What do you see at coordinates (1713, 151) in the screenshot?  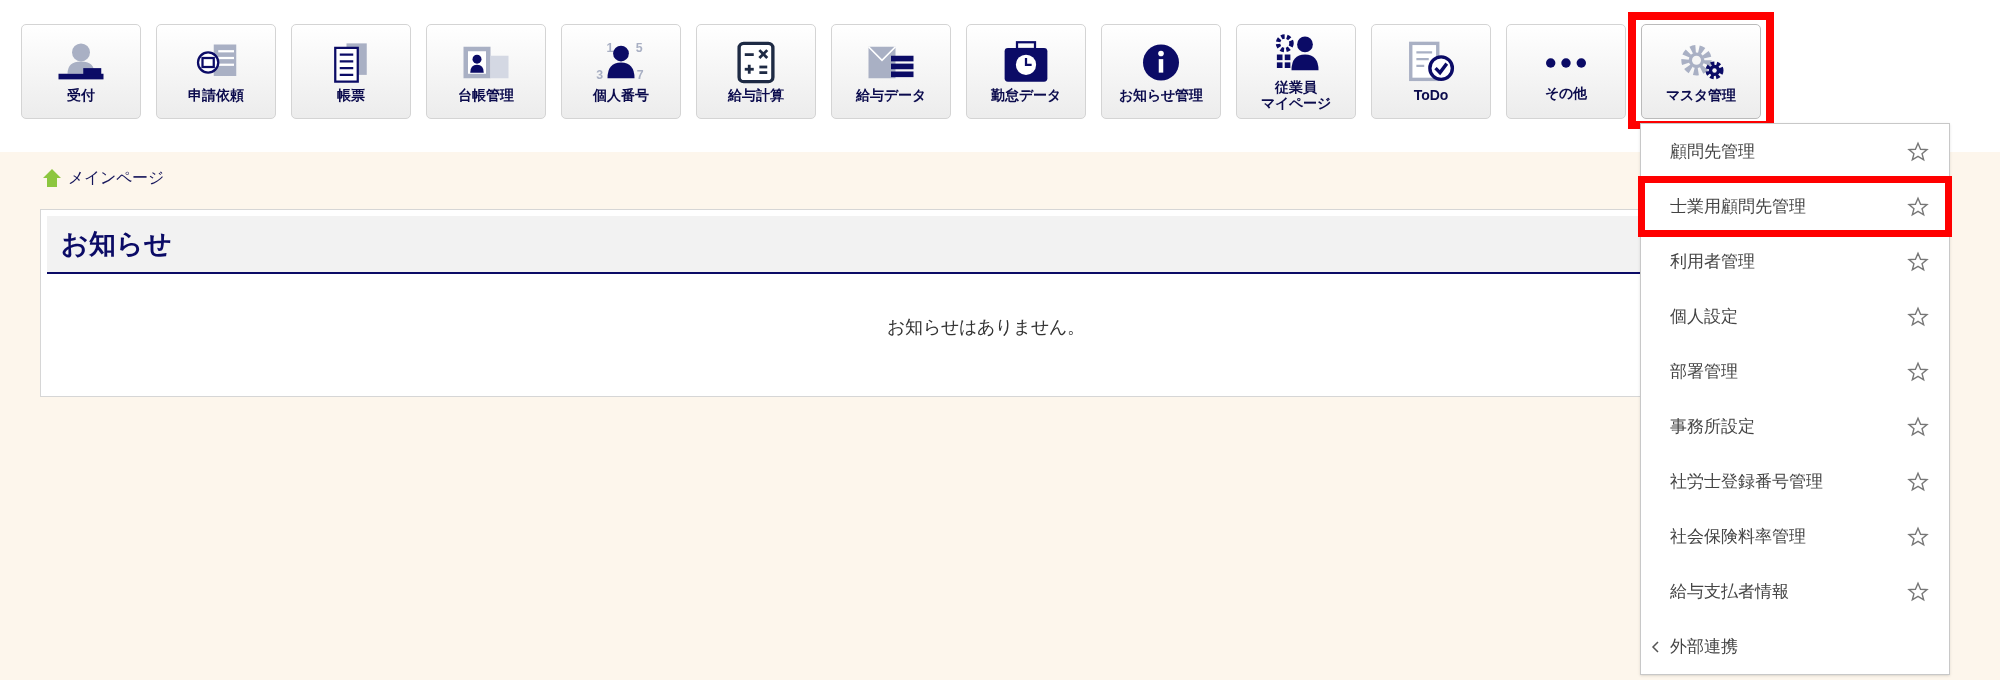 I see `menu-item-label: 顧問先管理` at bounding box center [1713, 151].